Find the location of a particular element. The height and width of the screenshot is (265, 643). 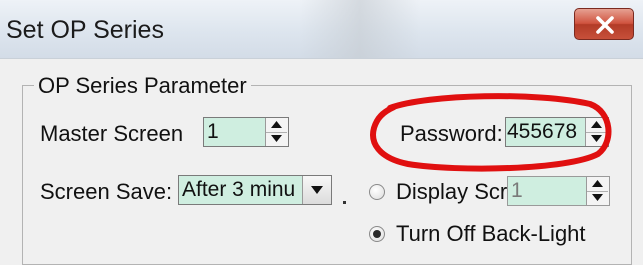

password-up-button is located at coordinates (596, 125).